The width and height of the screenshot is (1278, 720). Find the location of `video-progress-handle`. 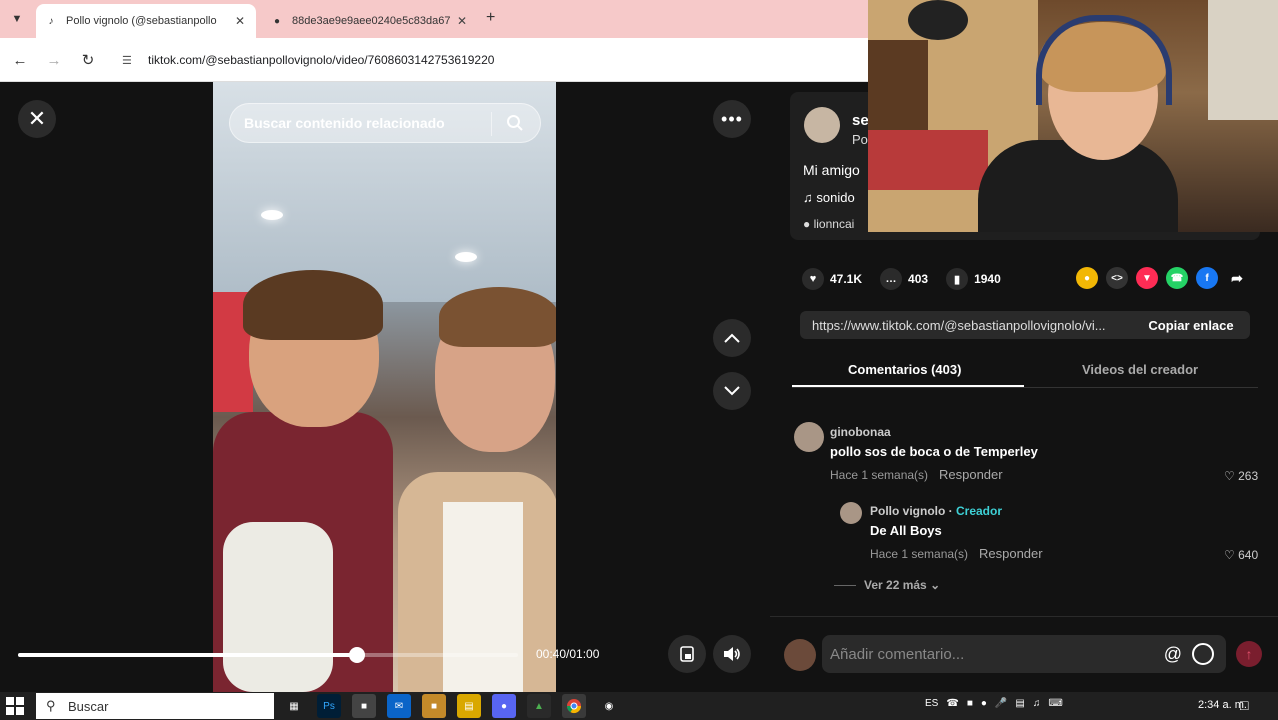

video-progress-handle is located at coordinates (356, 655).